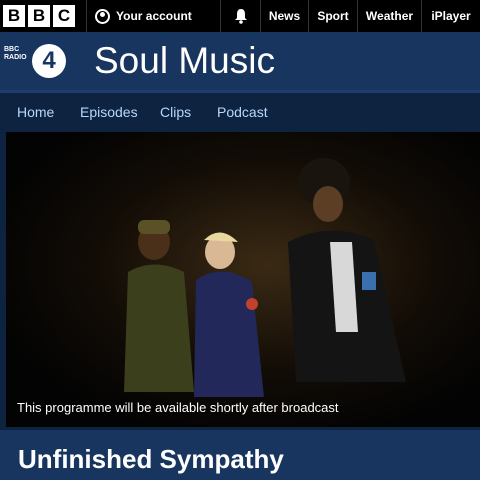  What do you see at coordinates (332, 16) in the screenshot?
I see `nav-sport: Sport` at bounding box center [332, 16].